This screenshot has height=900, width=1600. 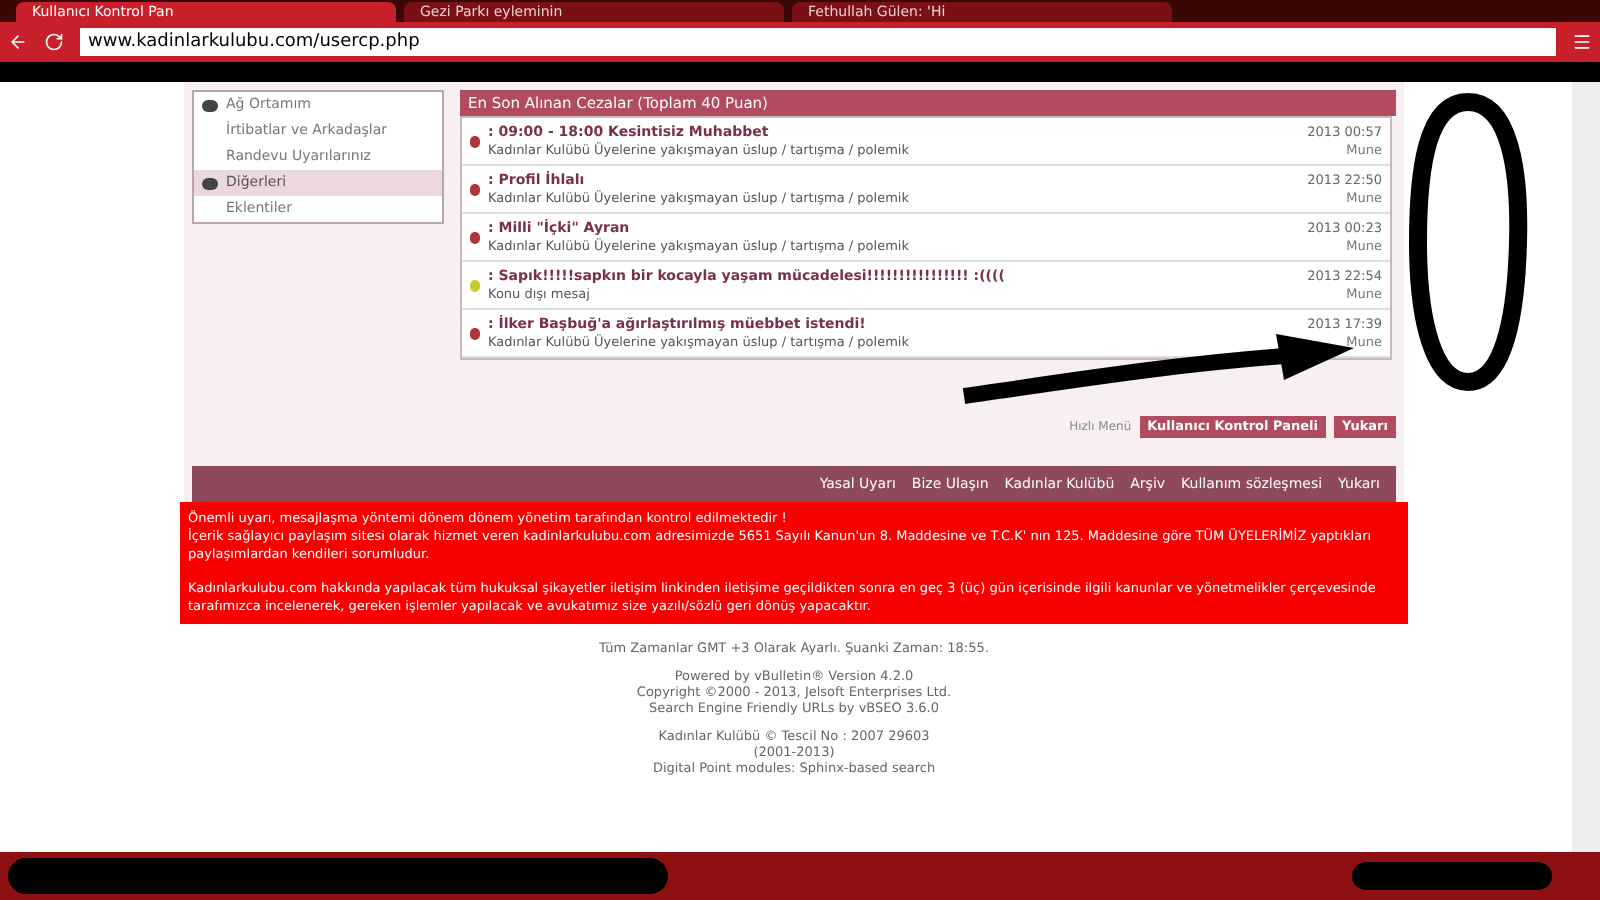 I want to click on refresh-icon, so click(x=54, y=42).